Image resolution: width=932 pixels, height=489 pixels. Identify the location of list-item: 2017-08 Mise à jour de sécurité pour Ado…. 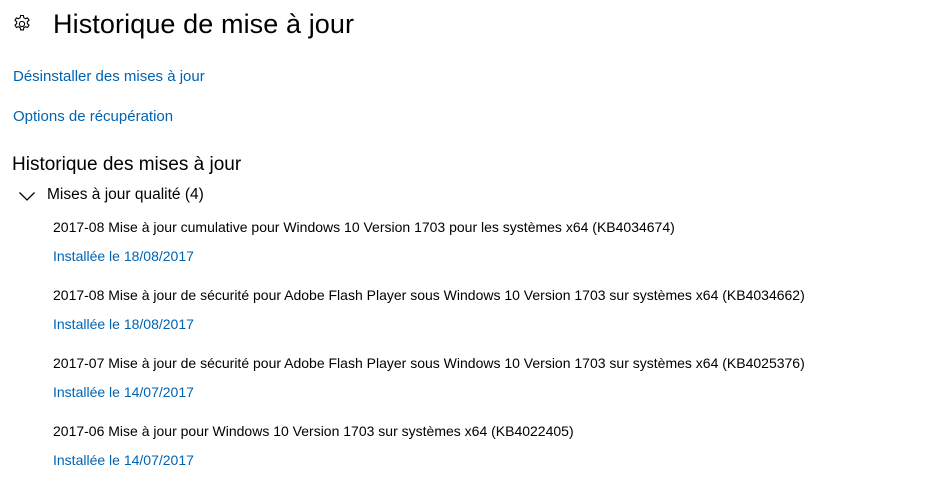
(488, 319).